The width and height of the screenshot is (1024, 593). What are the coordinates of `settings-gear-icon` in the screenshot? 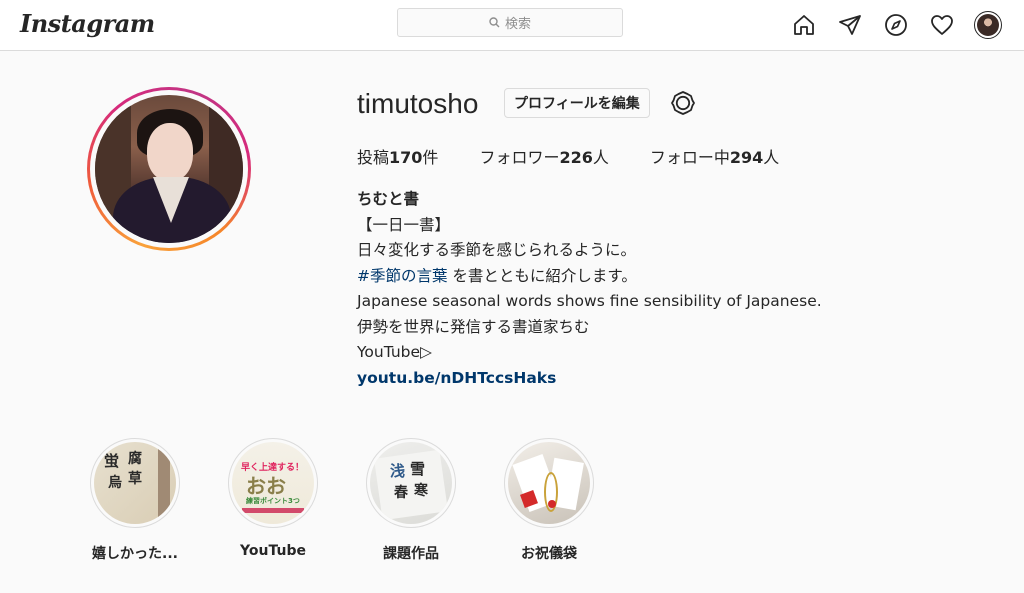 It's located at (683, 103).